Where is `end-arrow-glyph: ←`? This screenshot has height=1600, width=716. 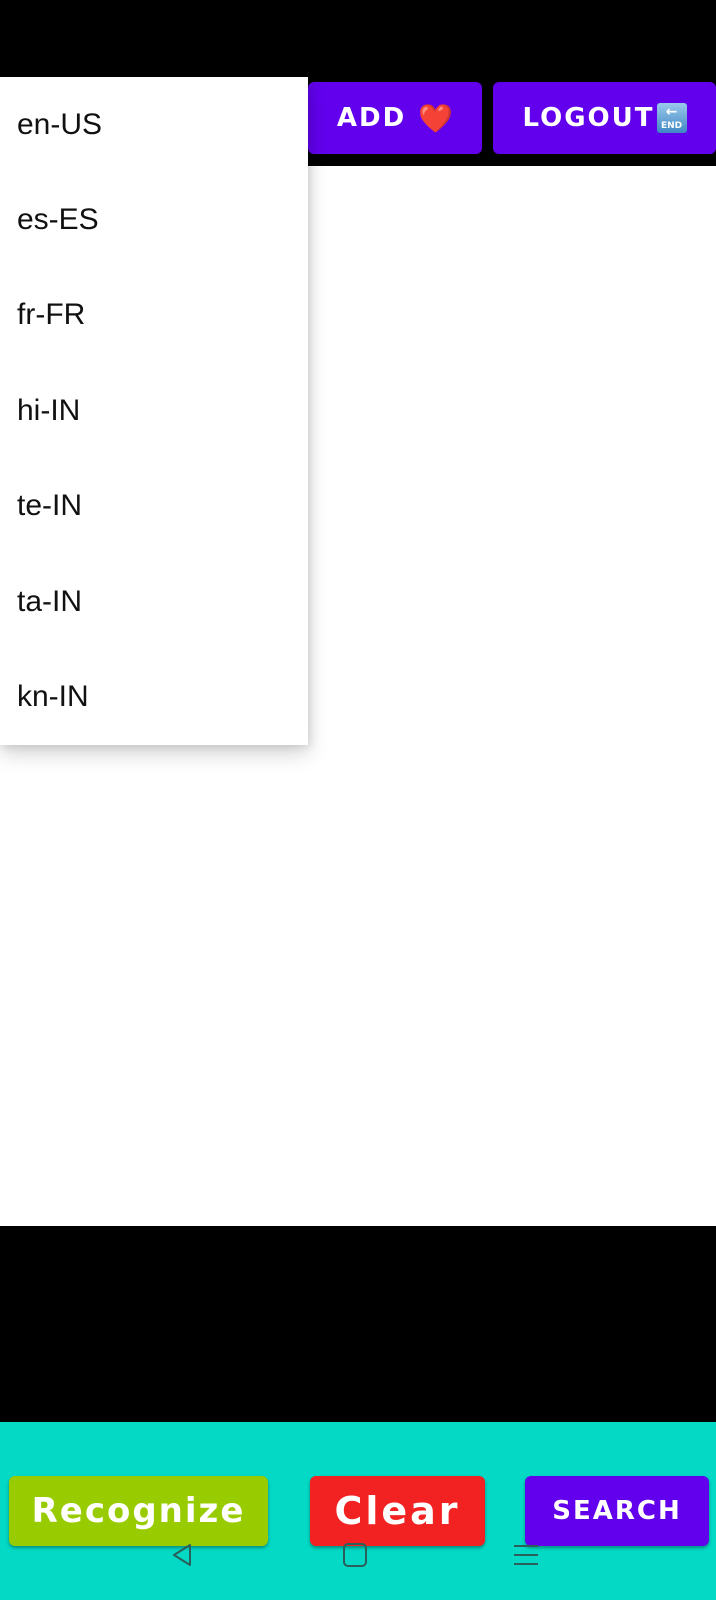 end-arrow-glyph: ← is located at coordinates (671, 112).